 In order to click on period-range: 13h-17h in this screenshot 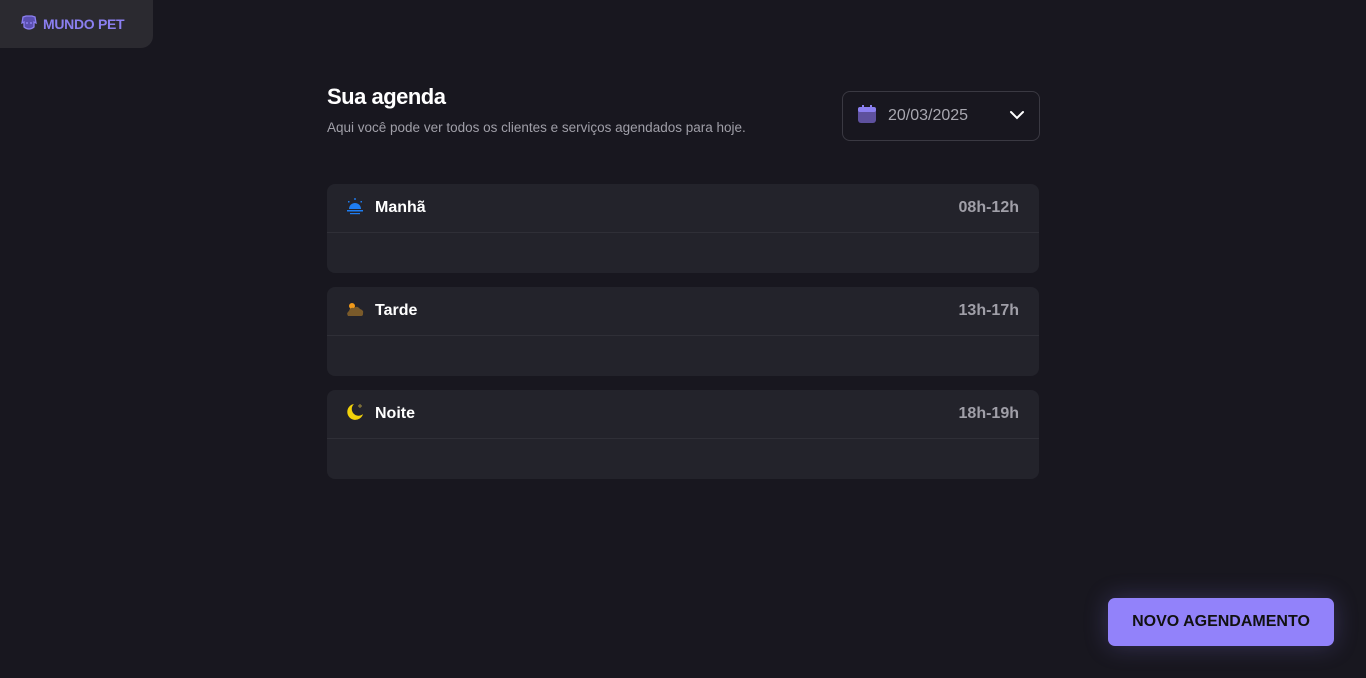, I will do `click(988, 310)`.